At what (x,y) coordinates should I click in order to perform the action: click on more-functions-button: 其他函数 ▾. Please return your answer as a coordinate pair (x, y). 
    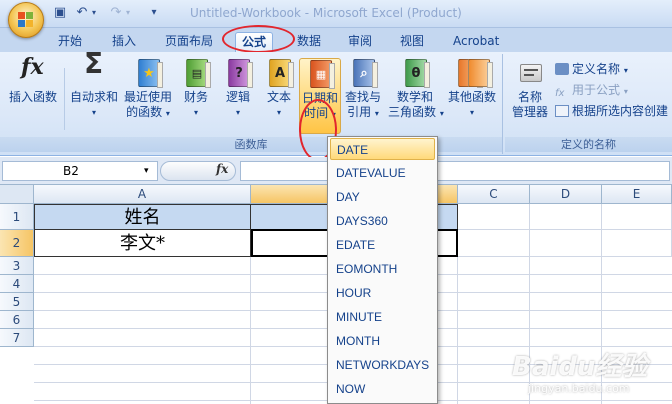
    Looking at the image, I should click on (472, 89).